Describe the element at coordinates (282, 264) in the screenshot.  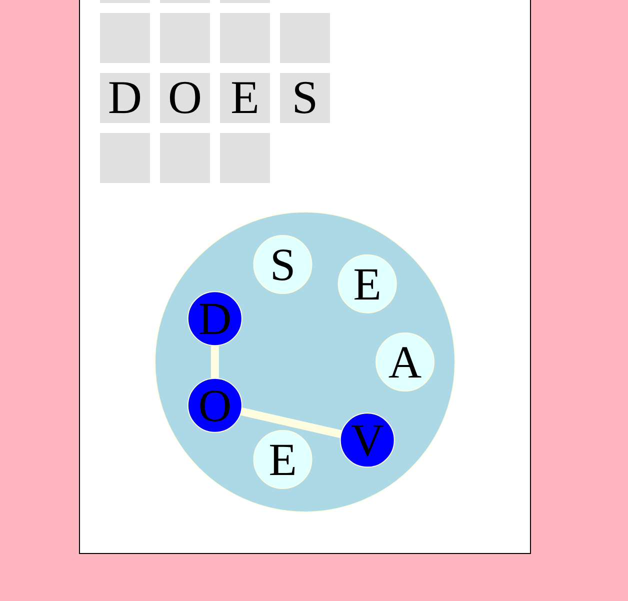
I see `letter-button: S` at that location.